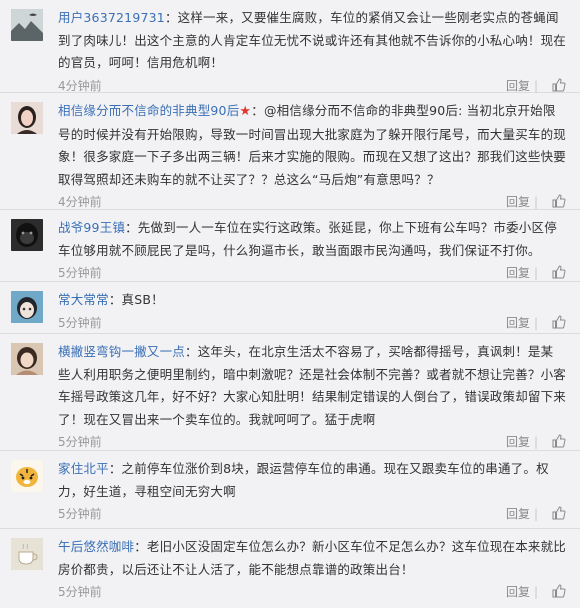 The image size is (580, 608). Describe the element at coordinates (83, 468) in the screenshot. I see `comment-username: 家住北平` at that location.